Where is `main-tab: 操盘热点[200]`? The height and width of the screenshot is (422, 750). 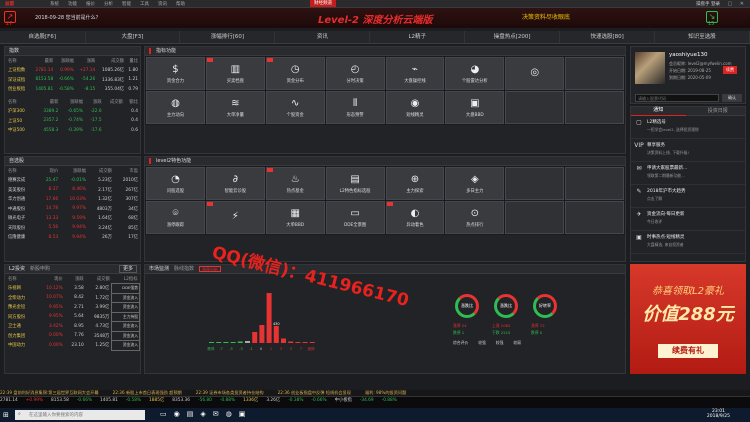
main-tab: 操盘热点[200] is located at coordinates (513, 37).